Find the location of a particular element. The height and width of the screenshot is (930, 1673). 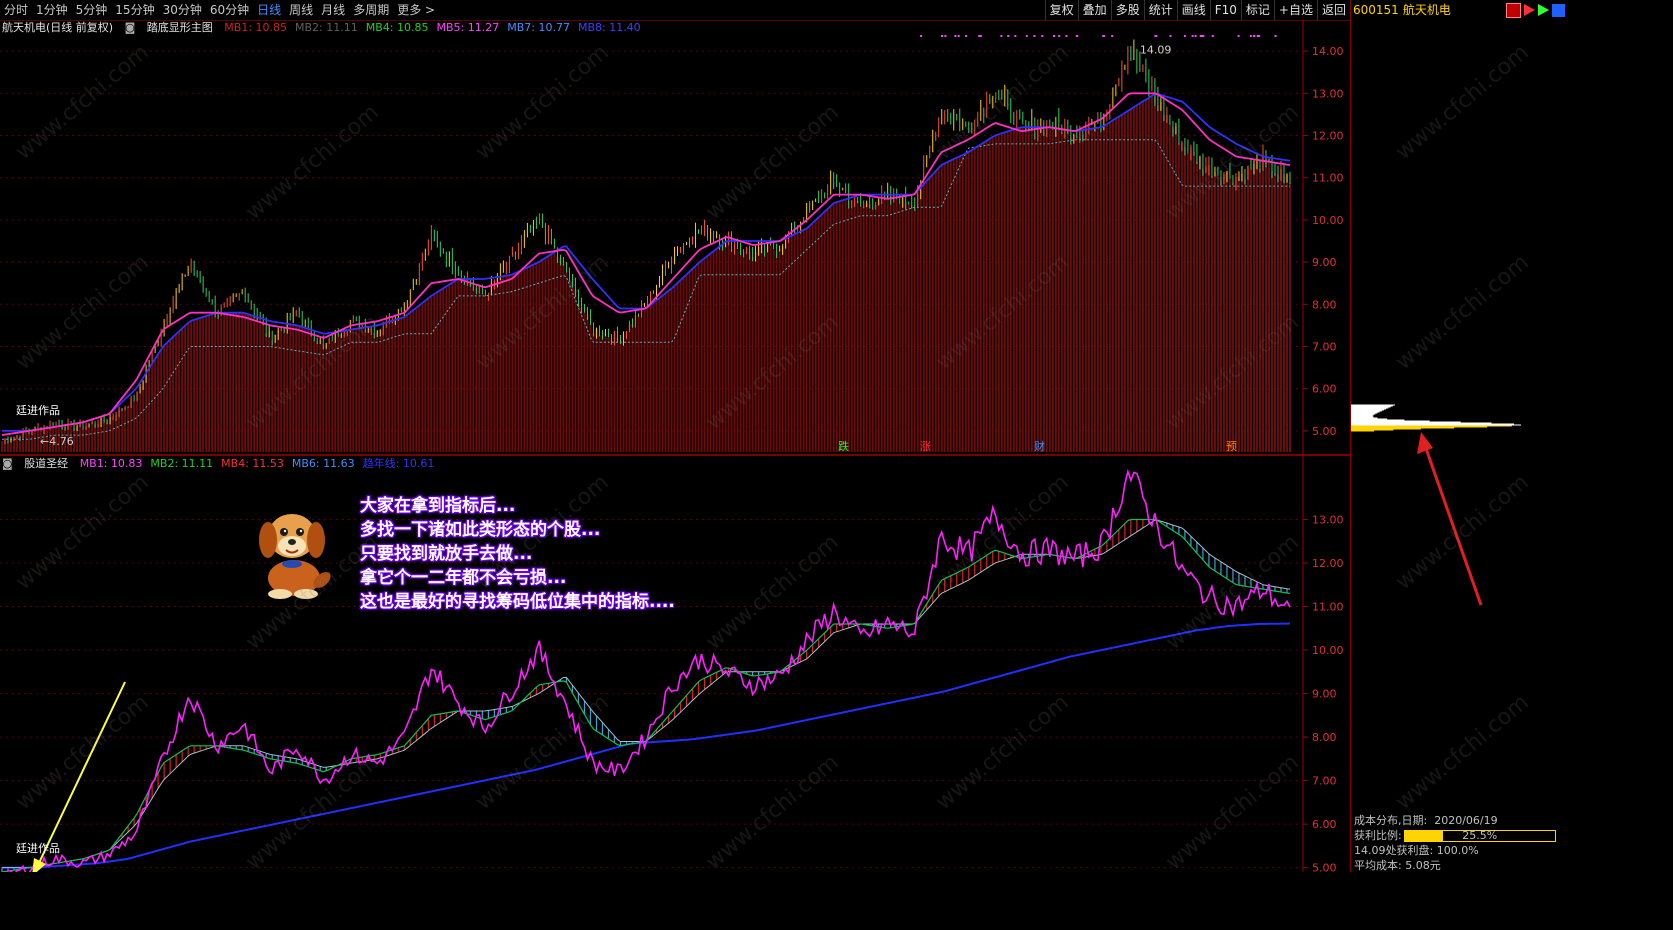

sub-indicator-settings-icon: ◙ is located at coordinates (7, 463).